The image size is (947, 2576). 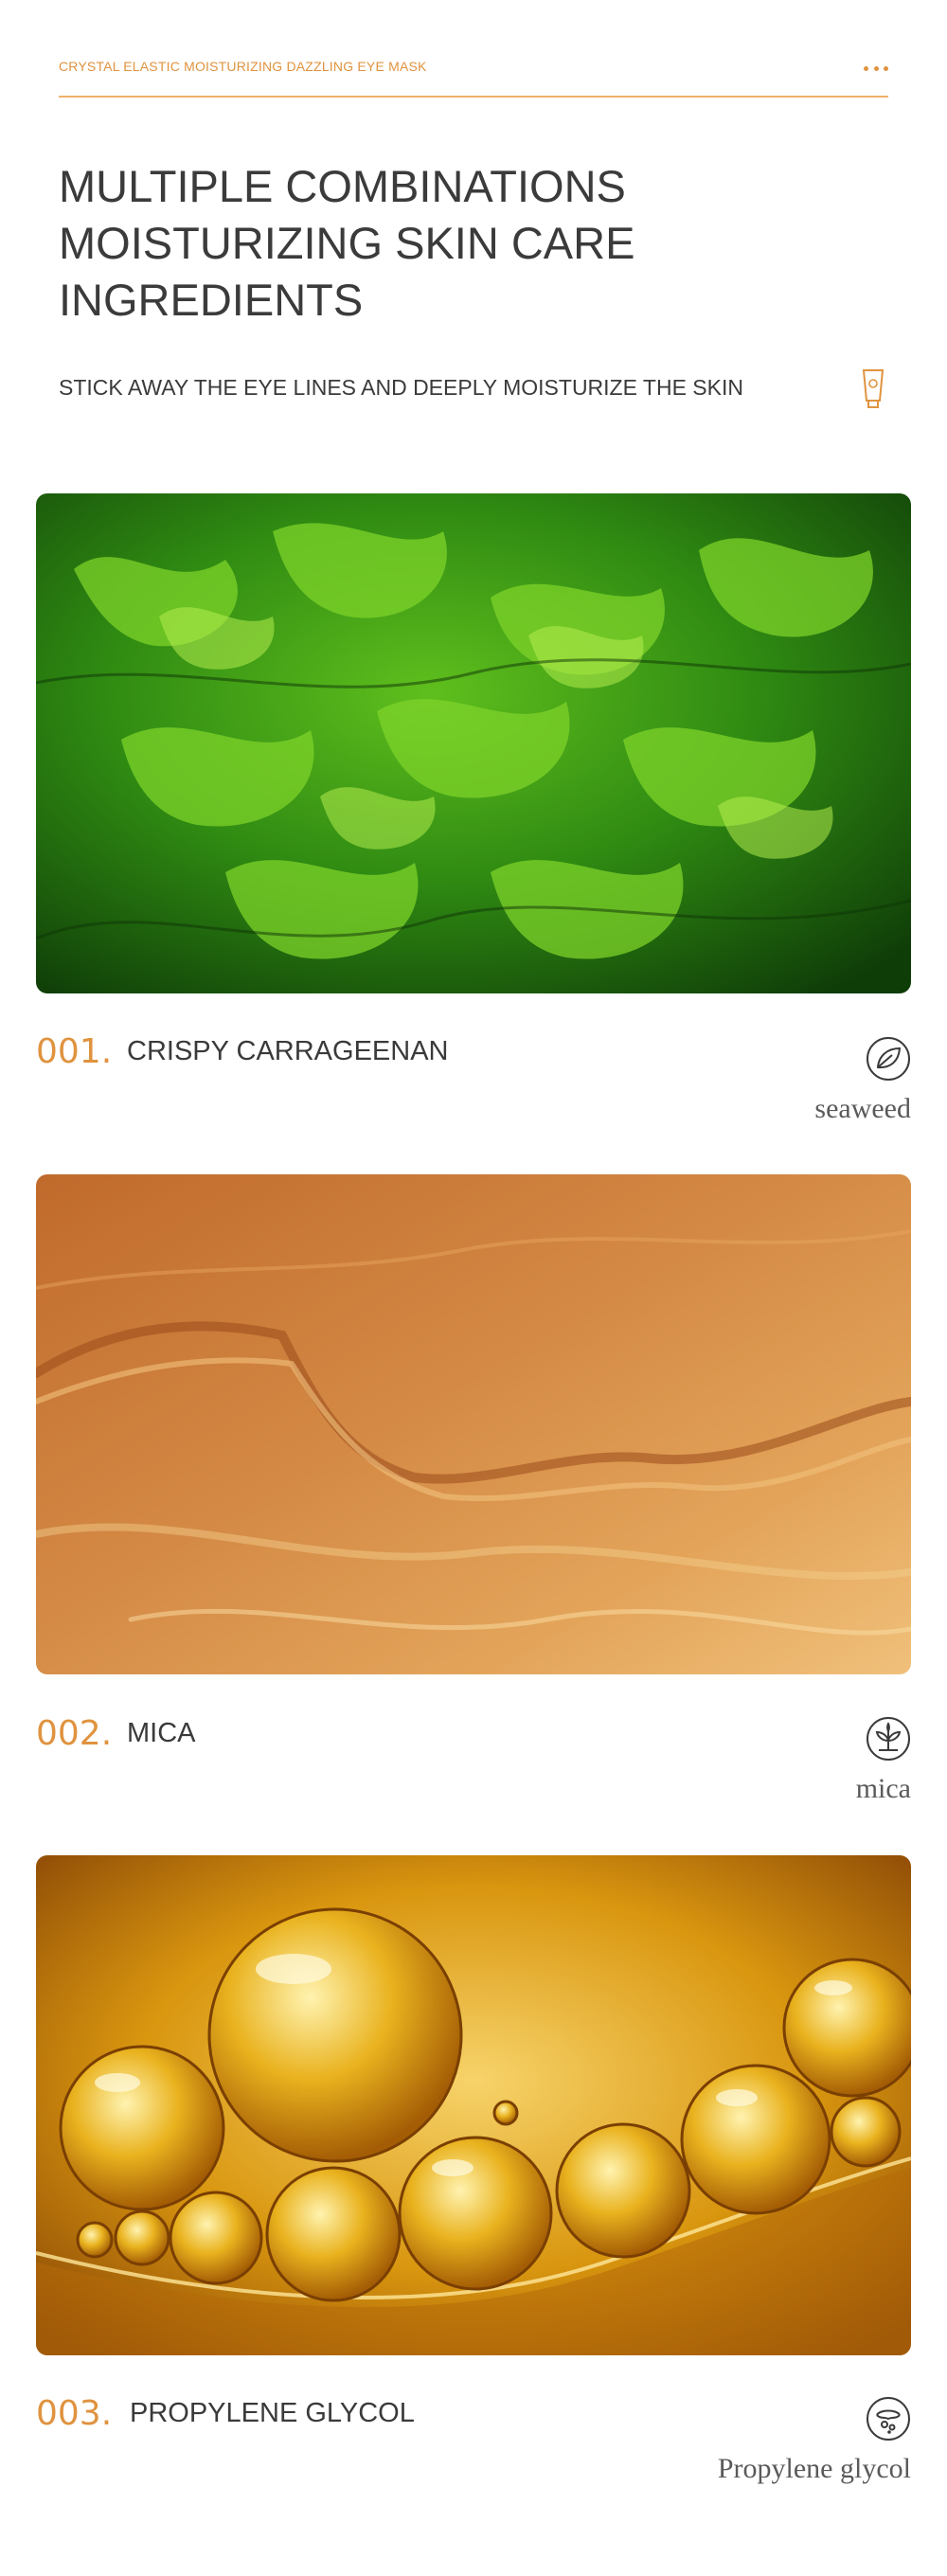 What do you see at coordinates (862, 1108) in the screenshot?
I see `ingredient-subtitle: seaweed` at bounding box center [862, 1108].